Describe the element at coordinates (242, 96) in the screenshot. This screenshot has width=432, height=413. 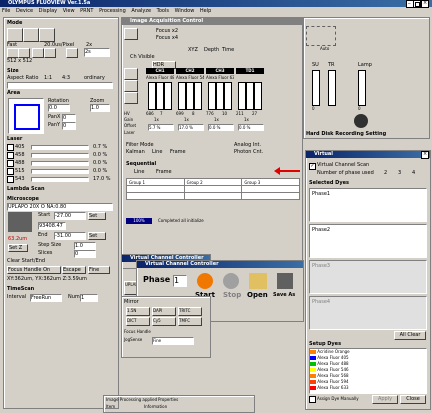
I see `td1-hv-slider` at that location.